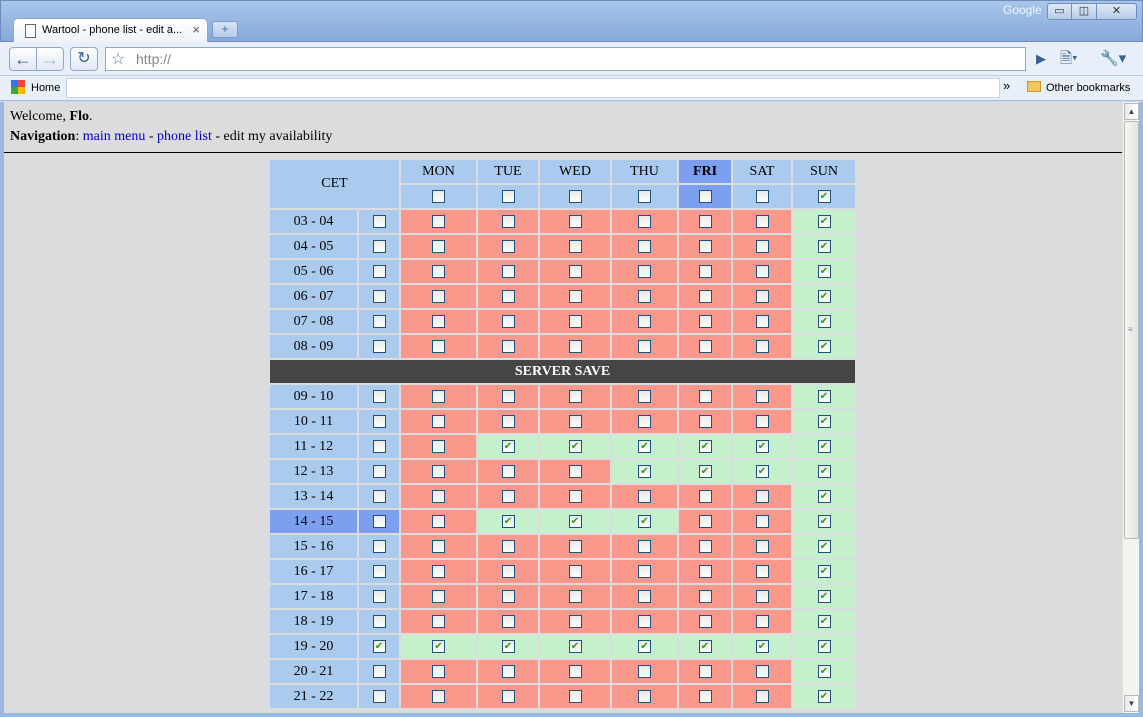 Image resolution: width=1143 pixels, height=717 pixels. I want to click on go-button: ▶, so click(1041, 59).